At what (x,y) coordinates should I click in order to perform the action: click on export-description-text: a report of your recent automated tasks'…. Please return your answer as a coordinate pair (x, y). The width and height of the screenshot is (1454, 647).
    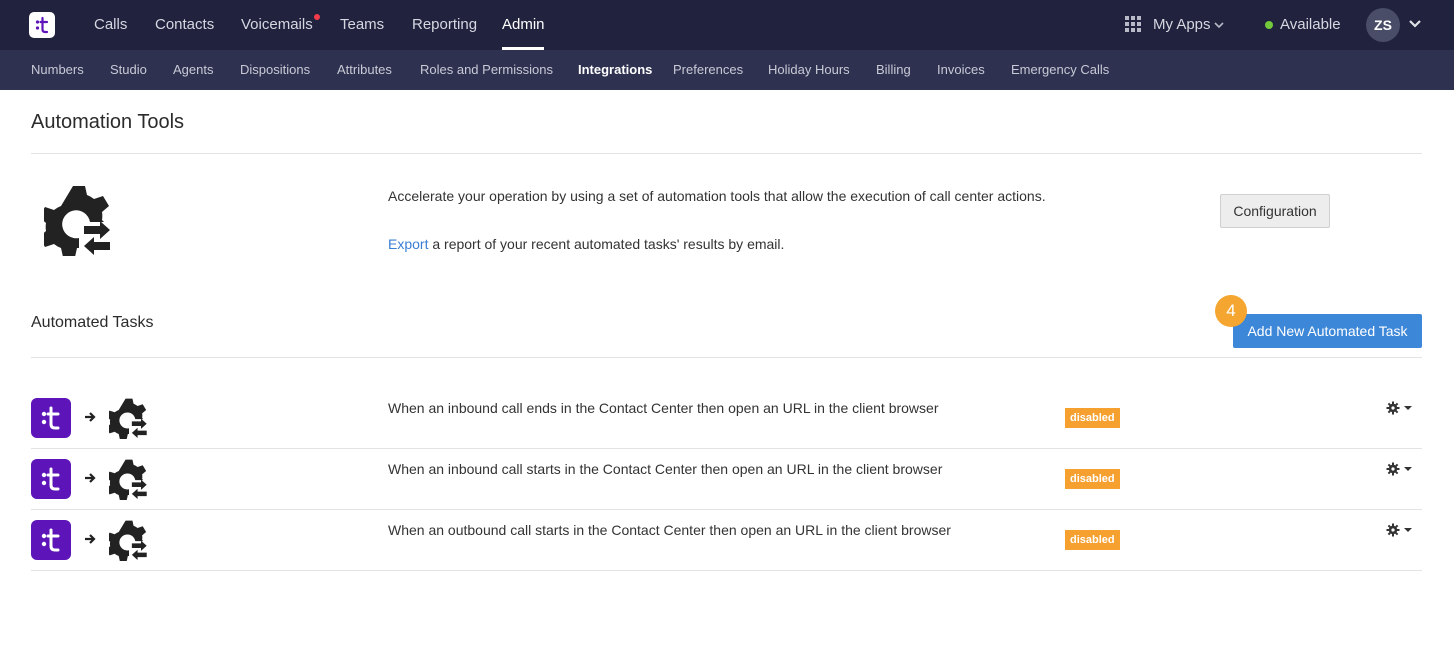
    Looking at the image, I should click on (606, 244).